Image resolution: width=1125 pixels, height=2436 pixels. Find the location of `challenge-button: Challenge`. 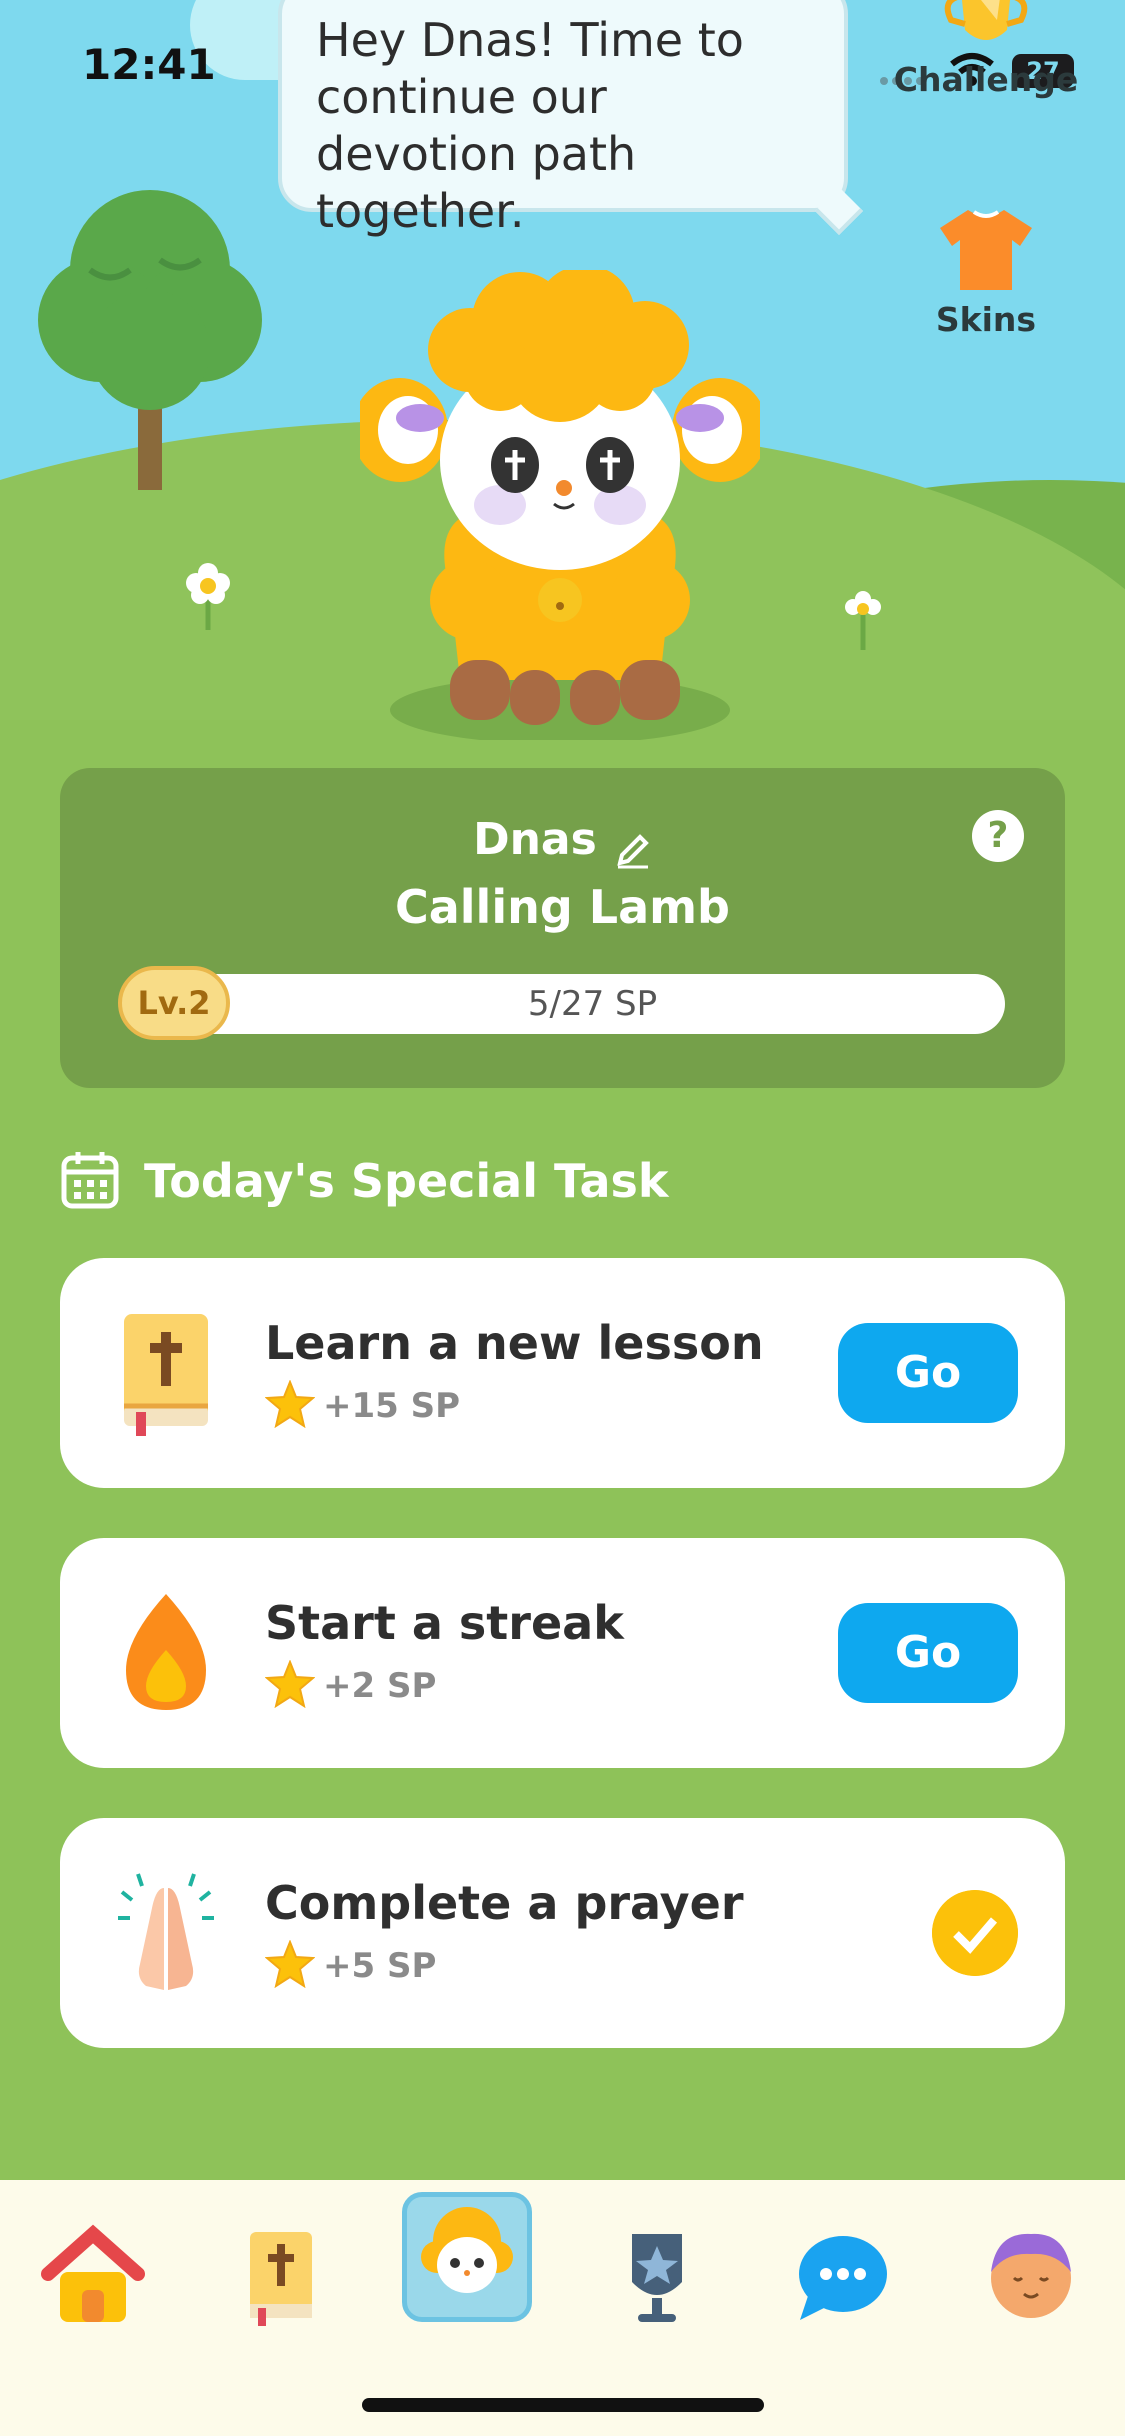

challenge-button: Challenge is located at coordinates (986, 49).